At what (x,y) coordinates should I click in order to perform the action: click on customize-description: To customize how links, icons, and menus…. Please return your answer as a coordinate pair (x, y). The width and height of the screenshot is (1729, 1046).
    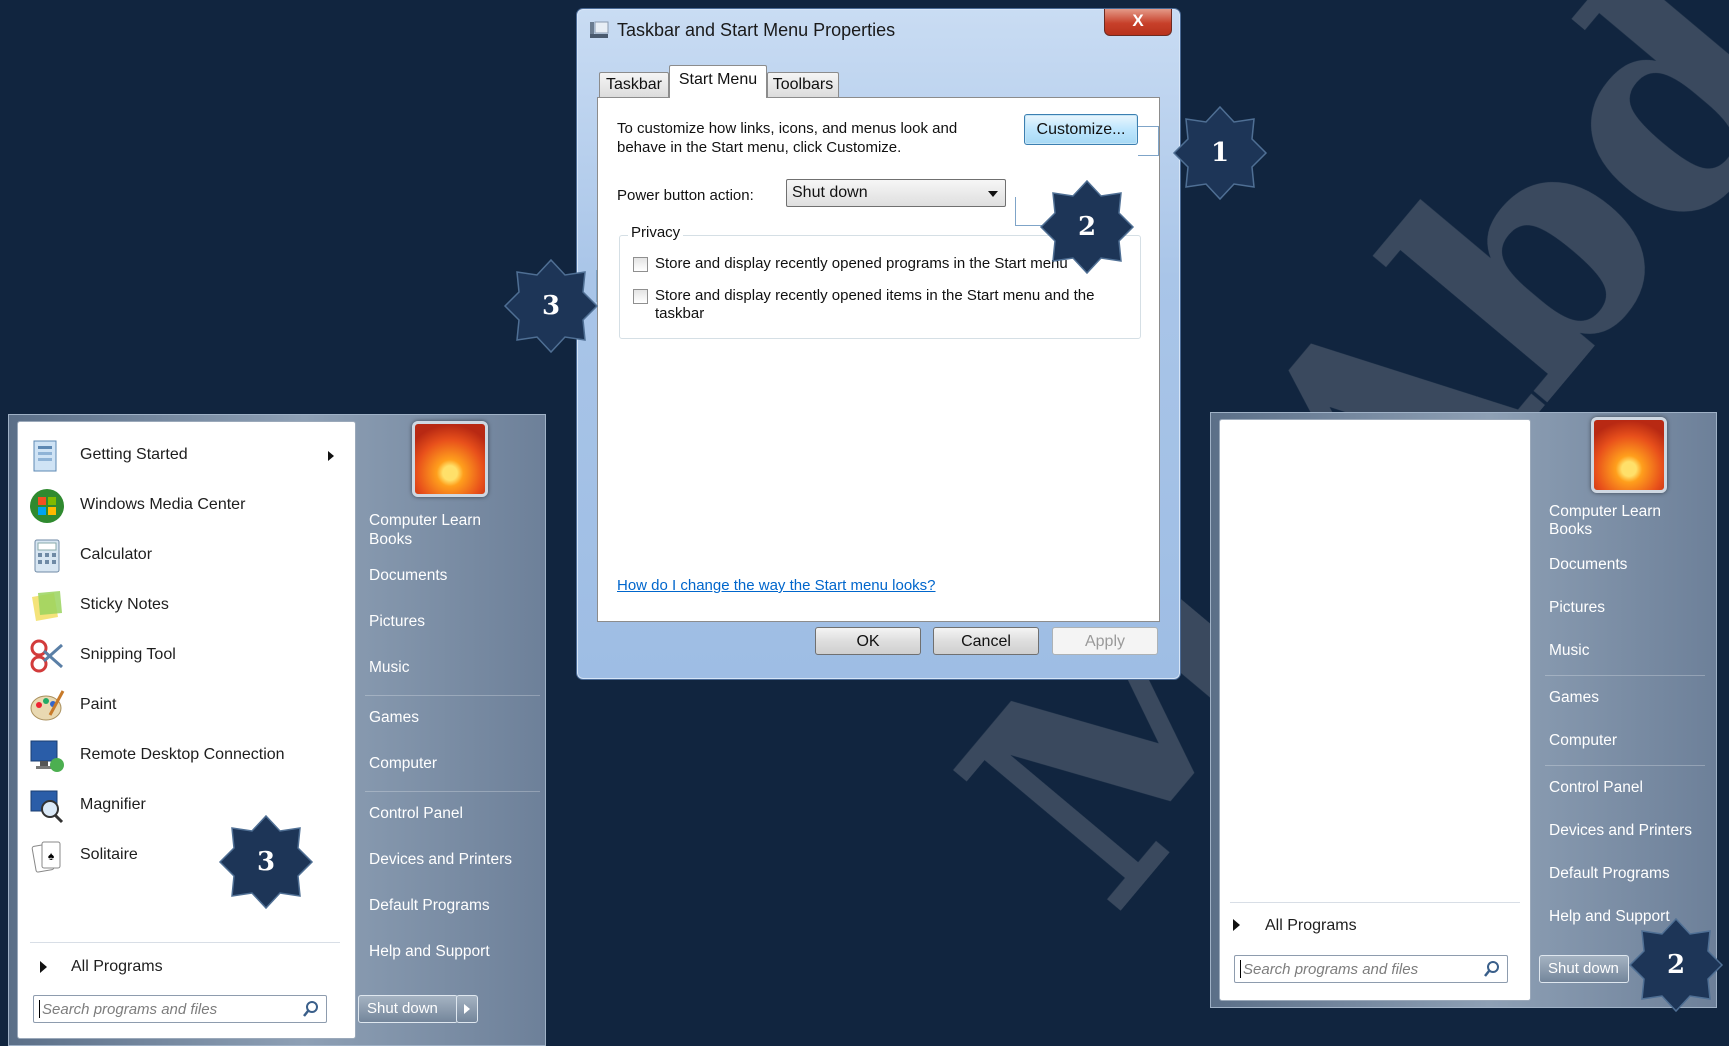
    Looking at the image, I should click on (787, 138).